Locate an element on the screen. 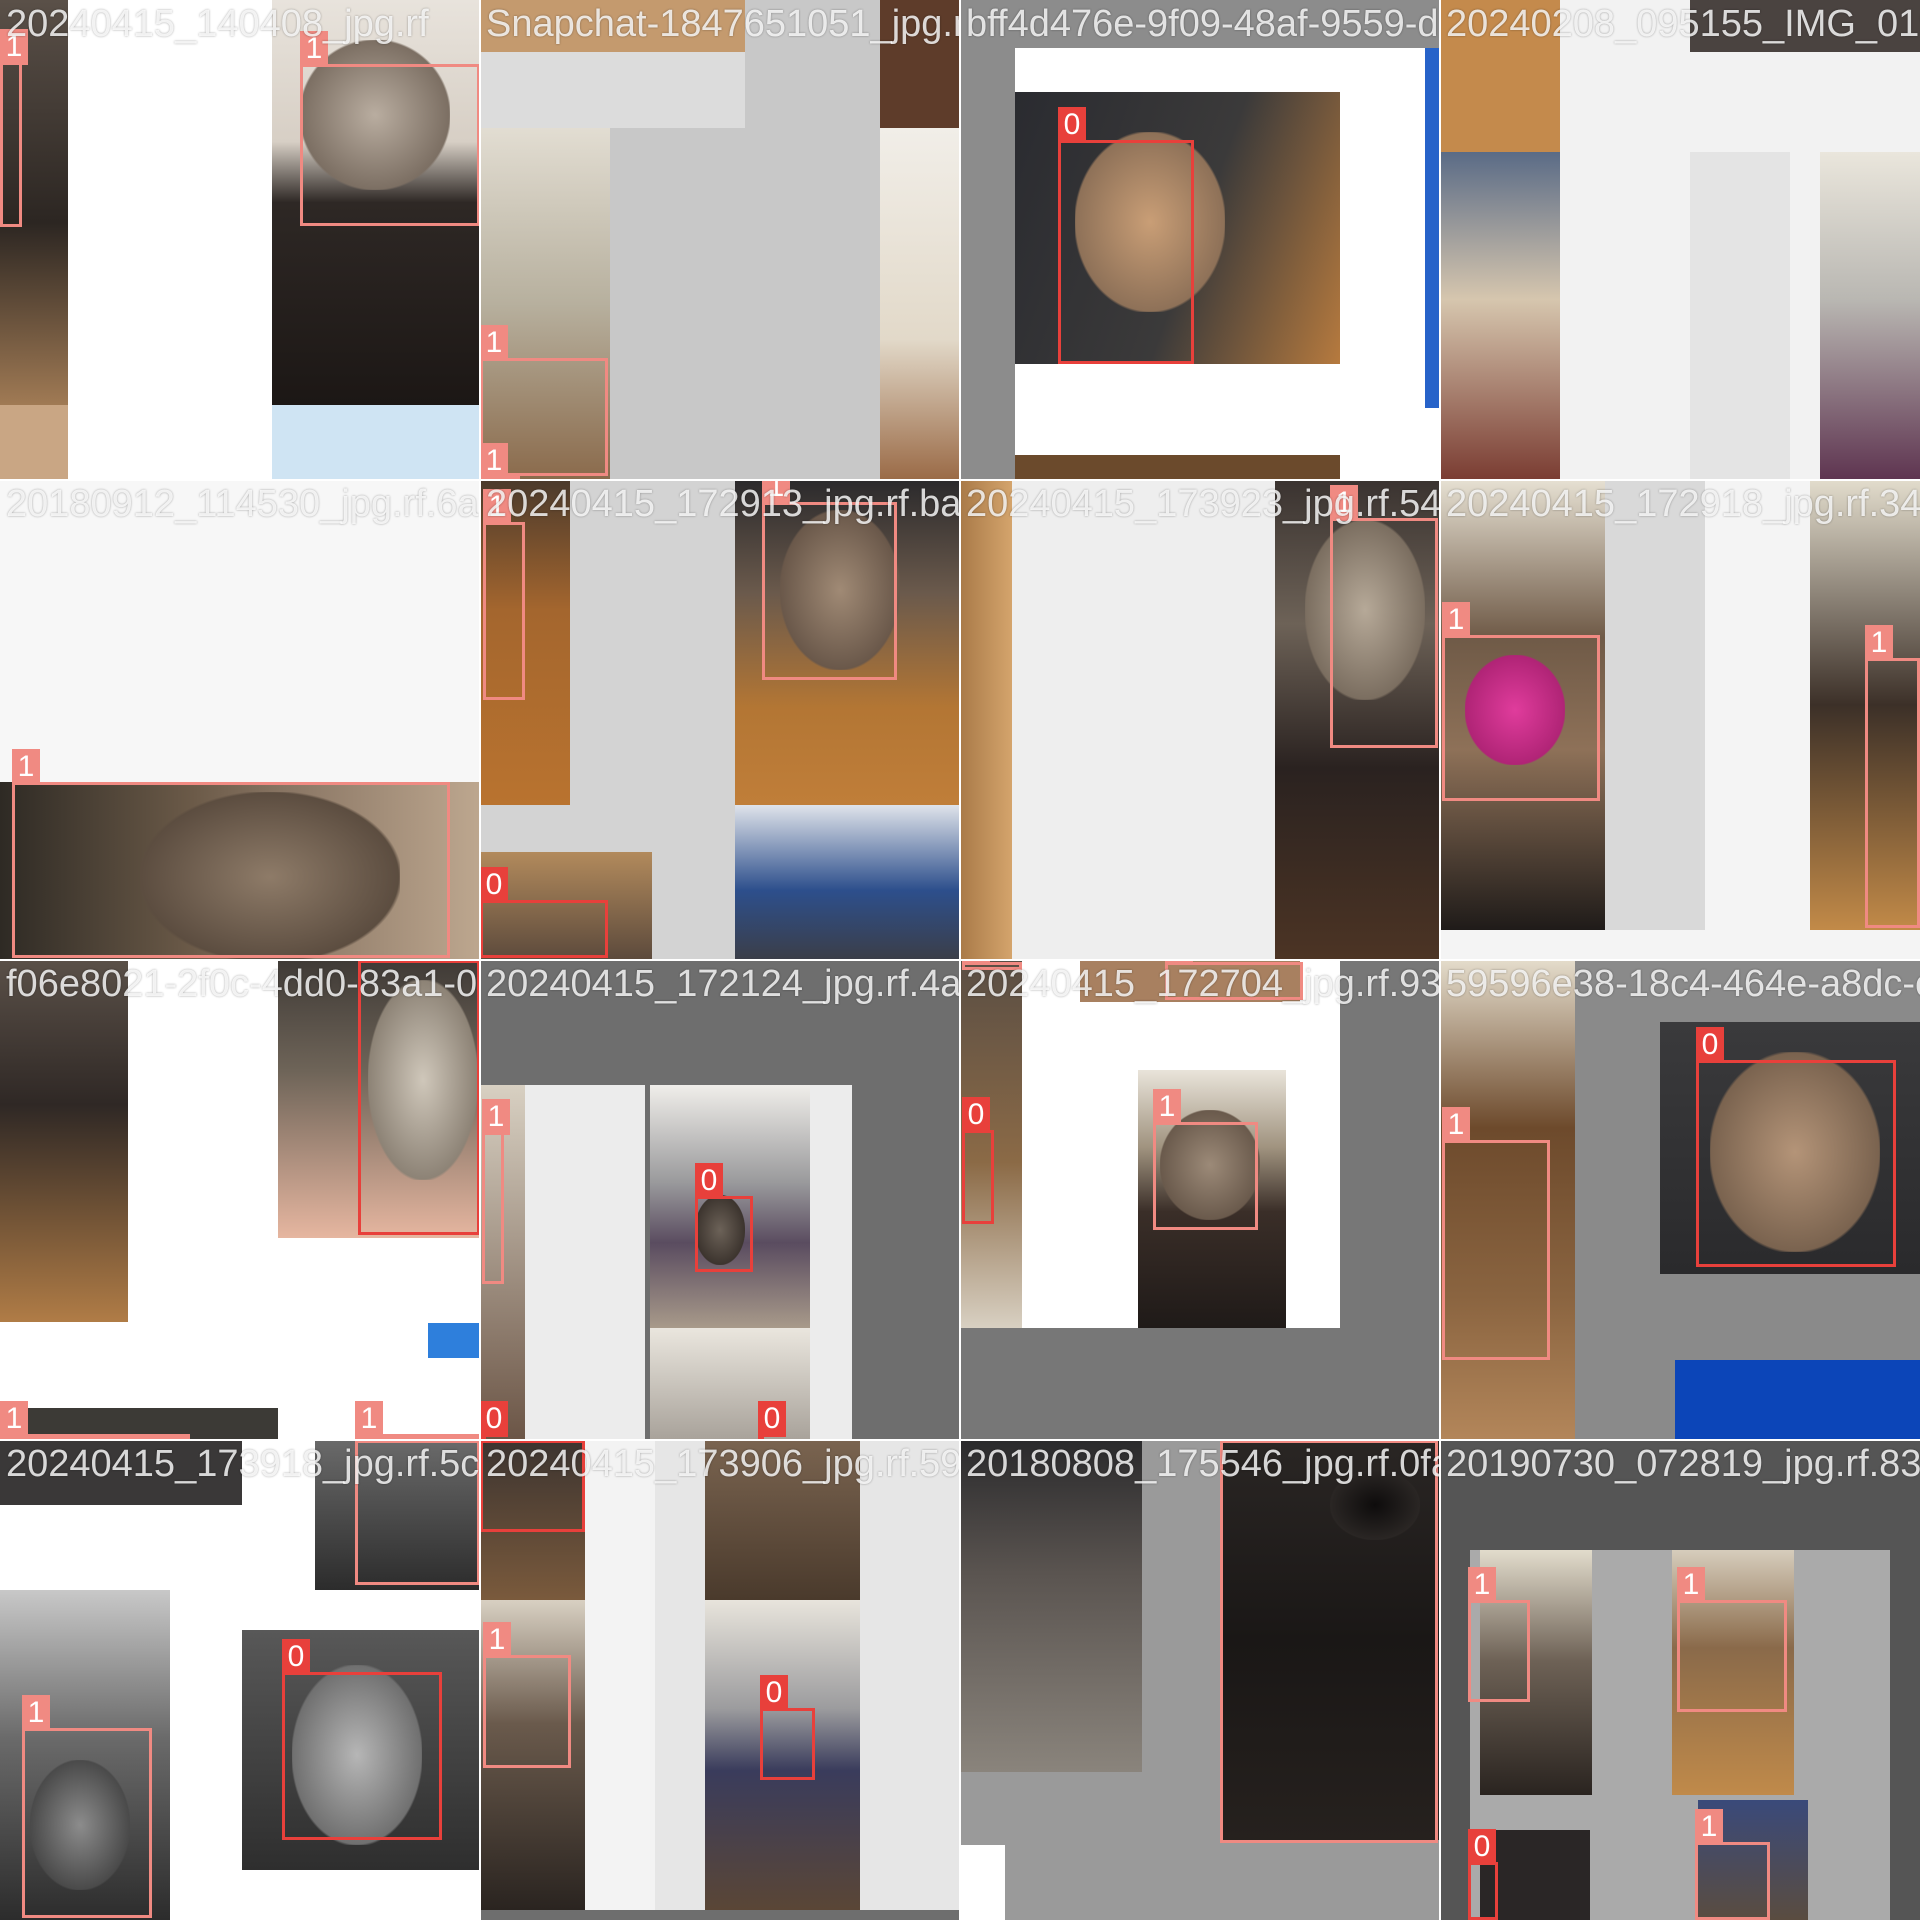  image-filename: 59596e38-18c4-464e-a8dc-e is located at coordinates (1683, 984).